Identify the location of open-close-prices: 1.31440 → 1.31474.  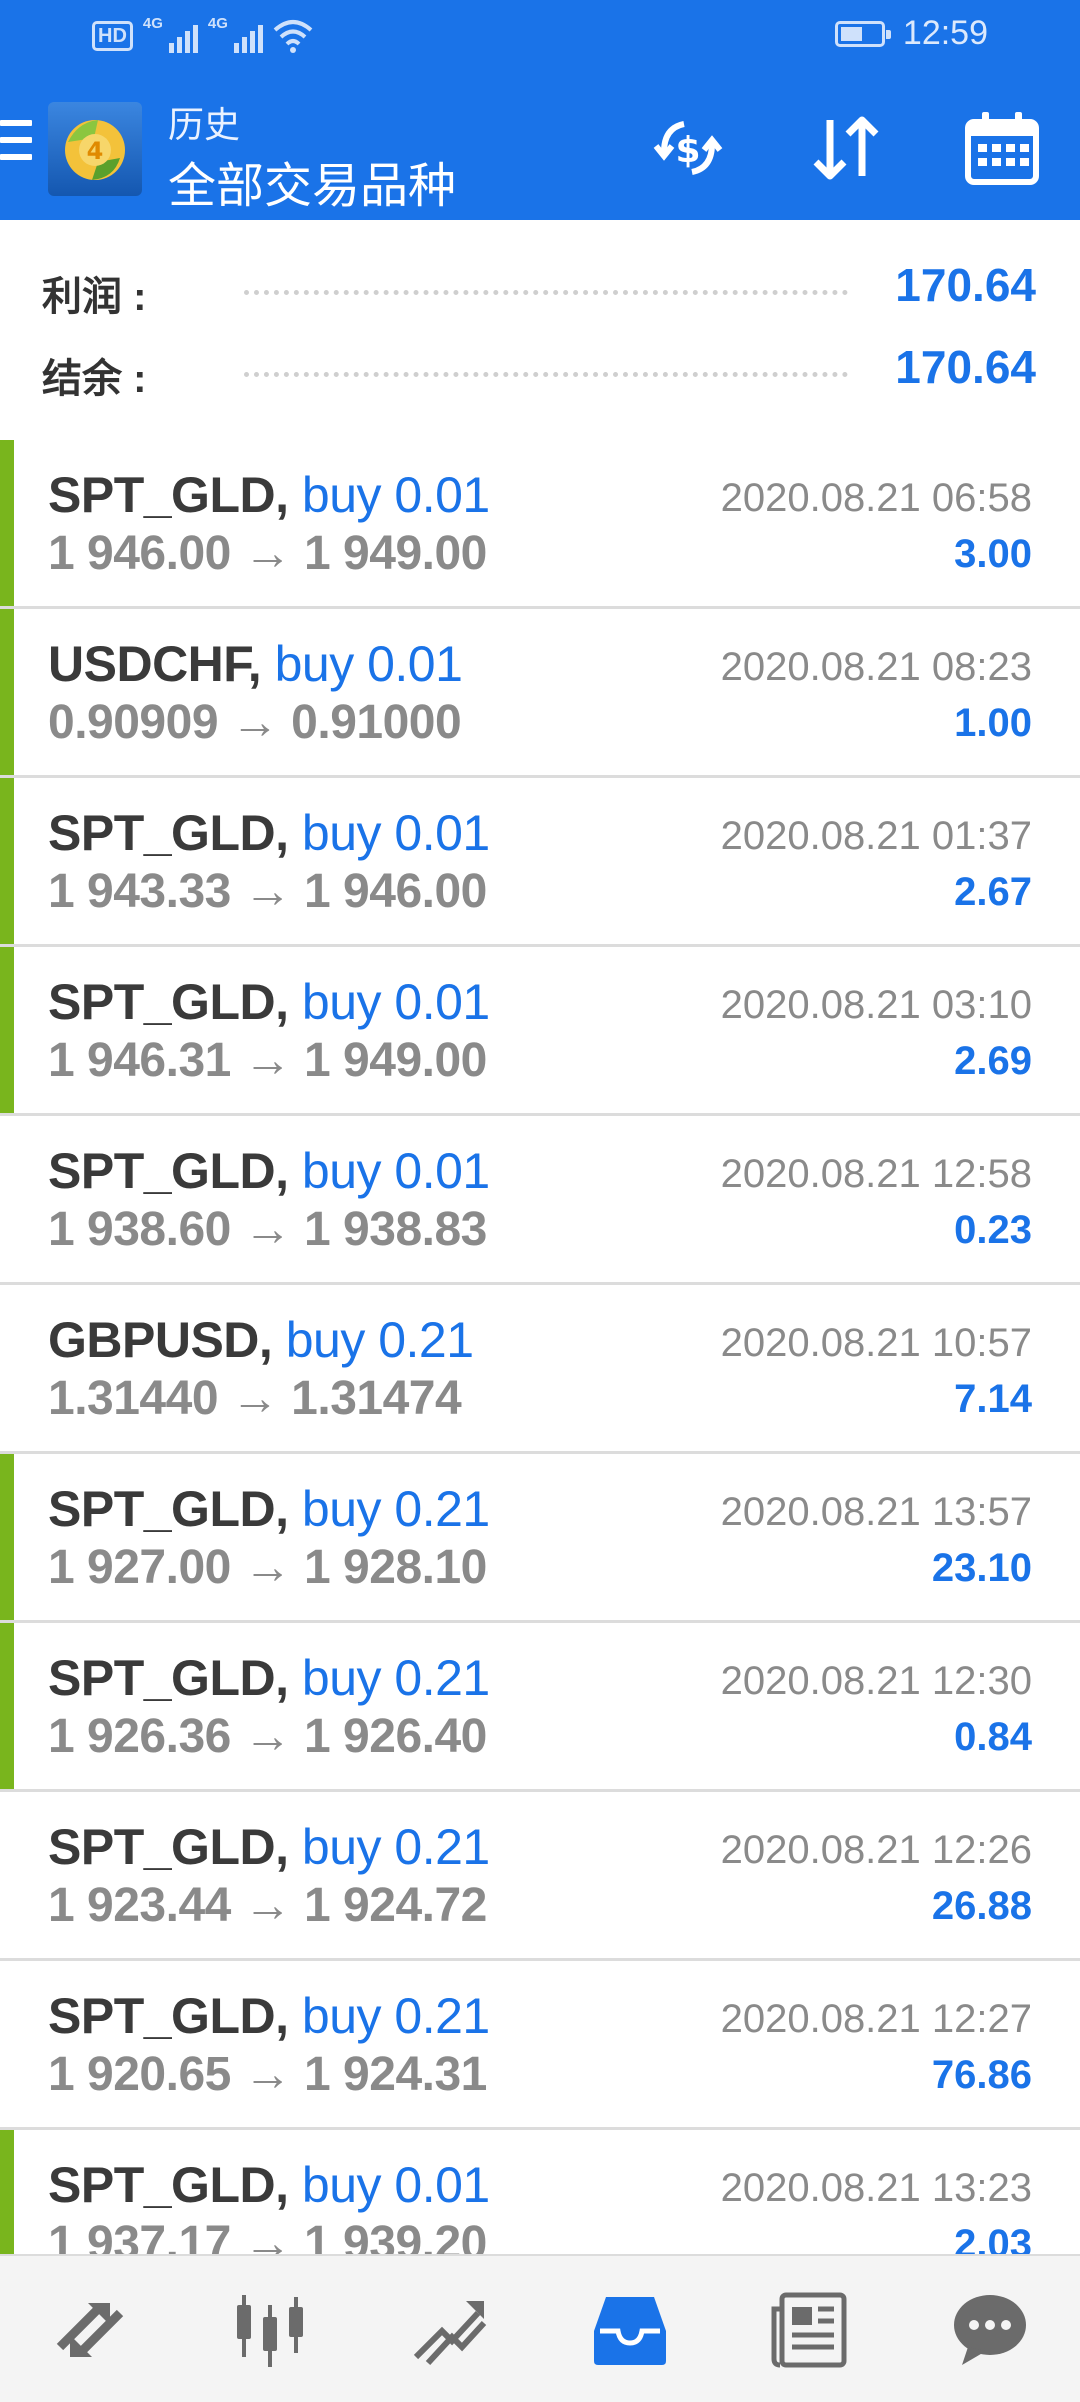
(255, 1398).